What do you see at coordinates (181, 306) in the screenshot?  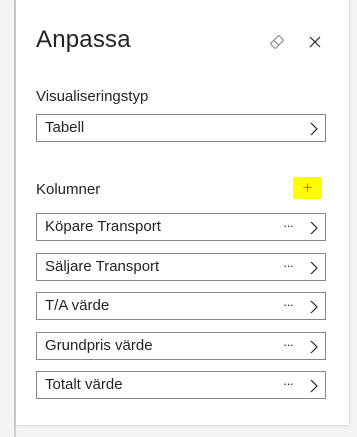 I see `column-item: T/A värde ···` at bounding box center [181, 306].